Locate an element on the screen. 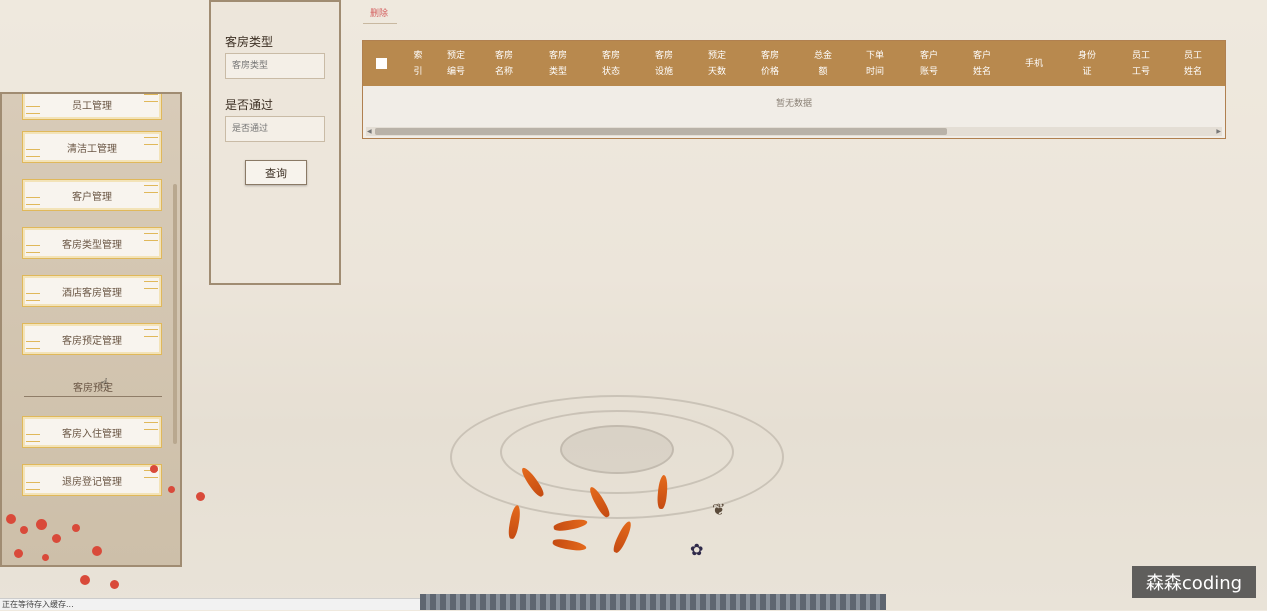 The width and height of the screenshot is (1267, 611). column-header-text: 账号 is located at coordinates (928, 72).